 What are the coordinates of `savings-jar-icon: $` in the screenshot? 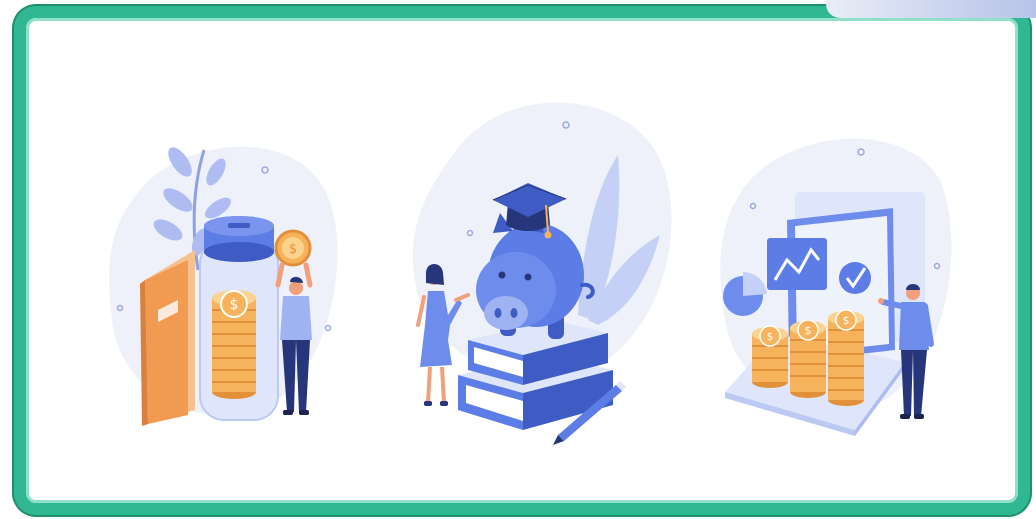 It's located at (239, 318).